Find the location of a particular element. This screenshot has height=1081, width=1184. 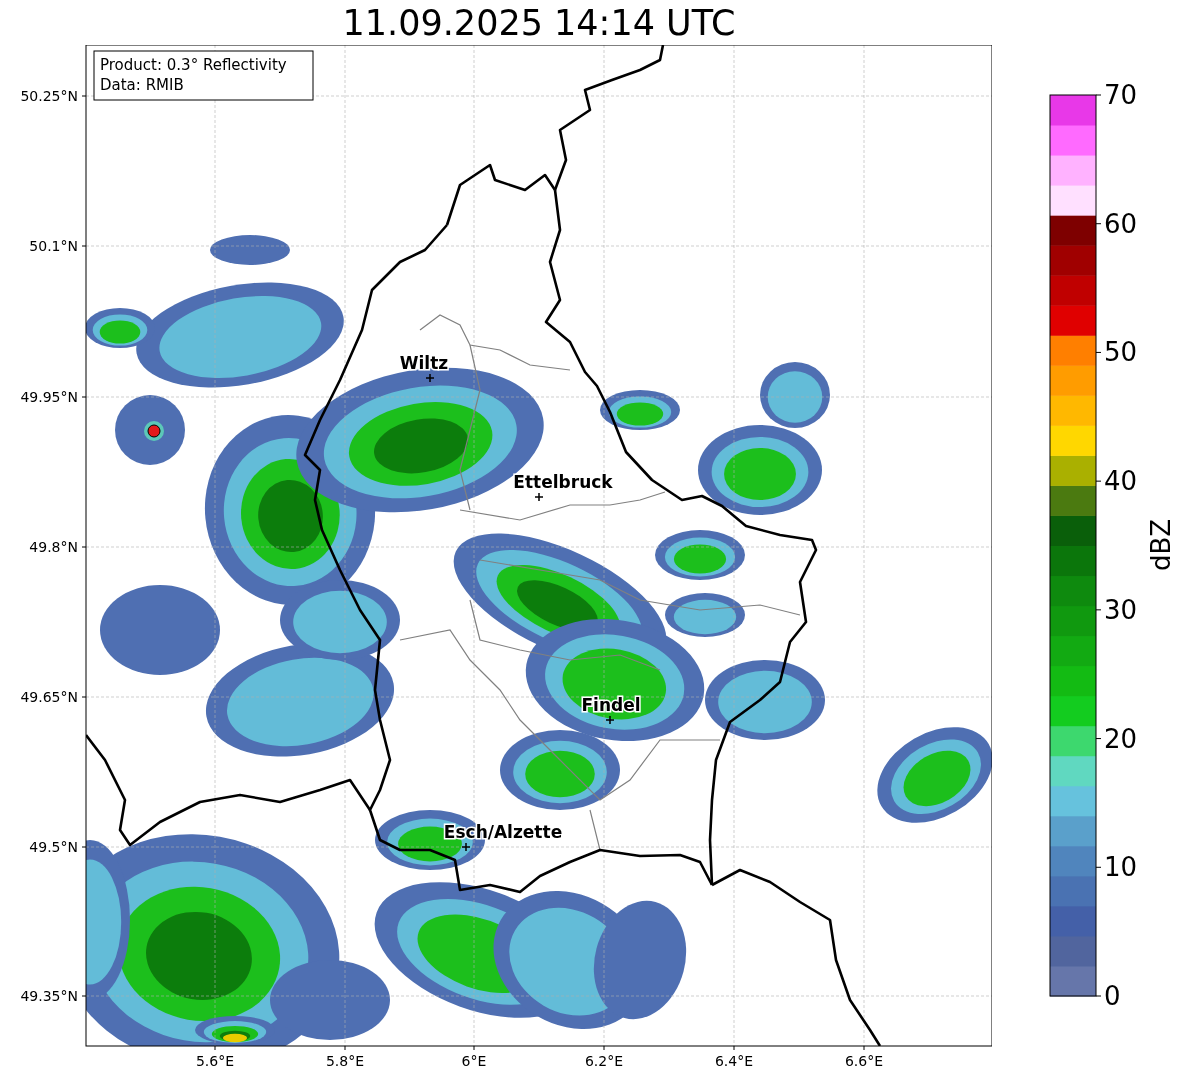

city-label: Wiltz is located at coordinates (424, 363).